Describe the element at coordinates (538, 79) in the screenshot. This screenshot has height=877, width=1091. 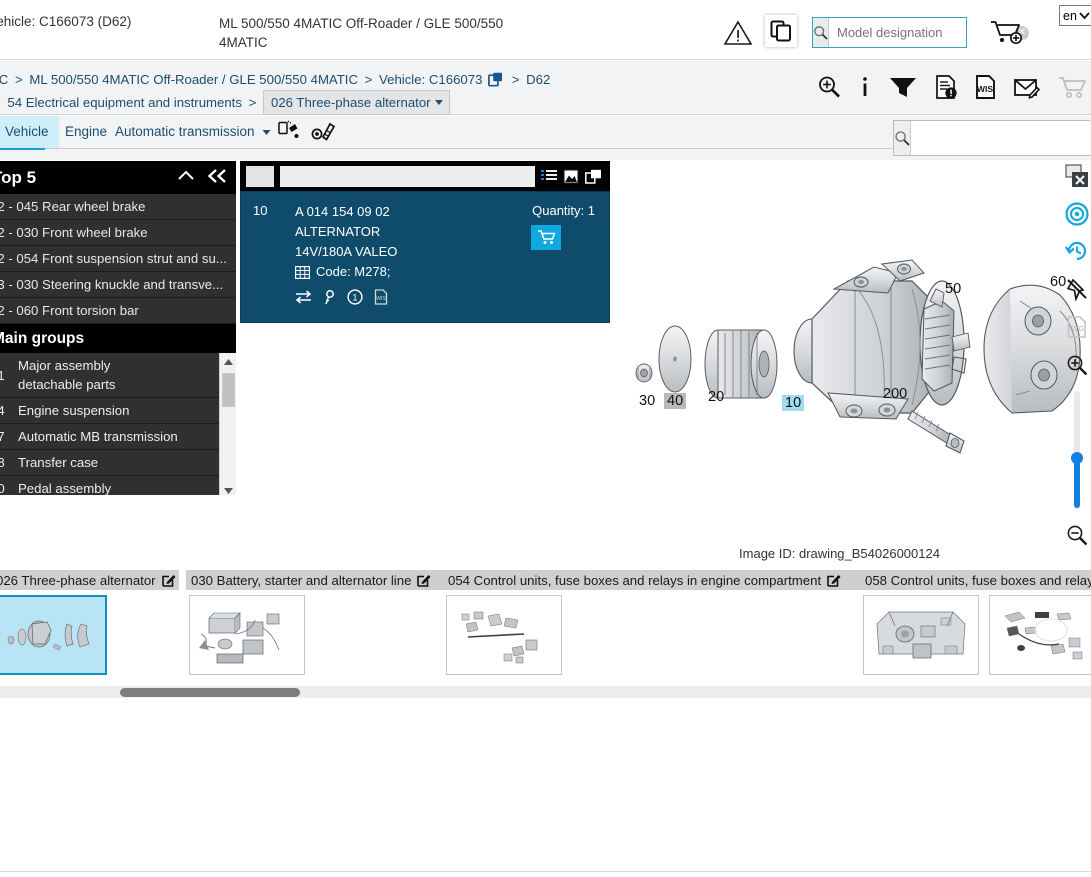
I see `breadcrumb-item-d62: D62` at that location.